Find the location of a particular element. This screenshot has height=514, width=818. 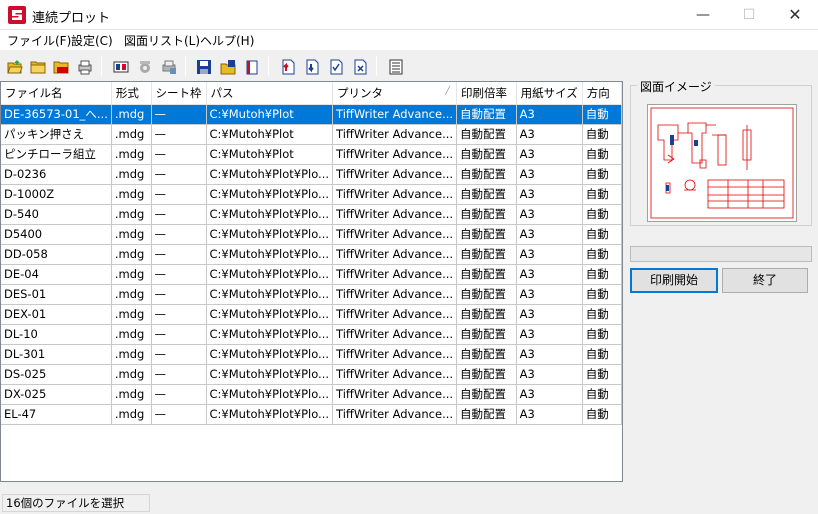

menu-settings: 設定(C) is located at coordinates (92, 40).